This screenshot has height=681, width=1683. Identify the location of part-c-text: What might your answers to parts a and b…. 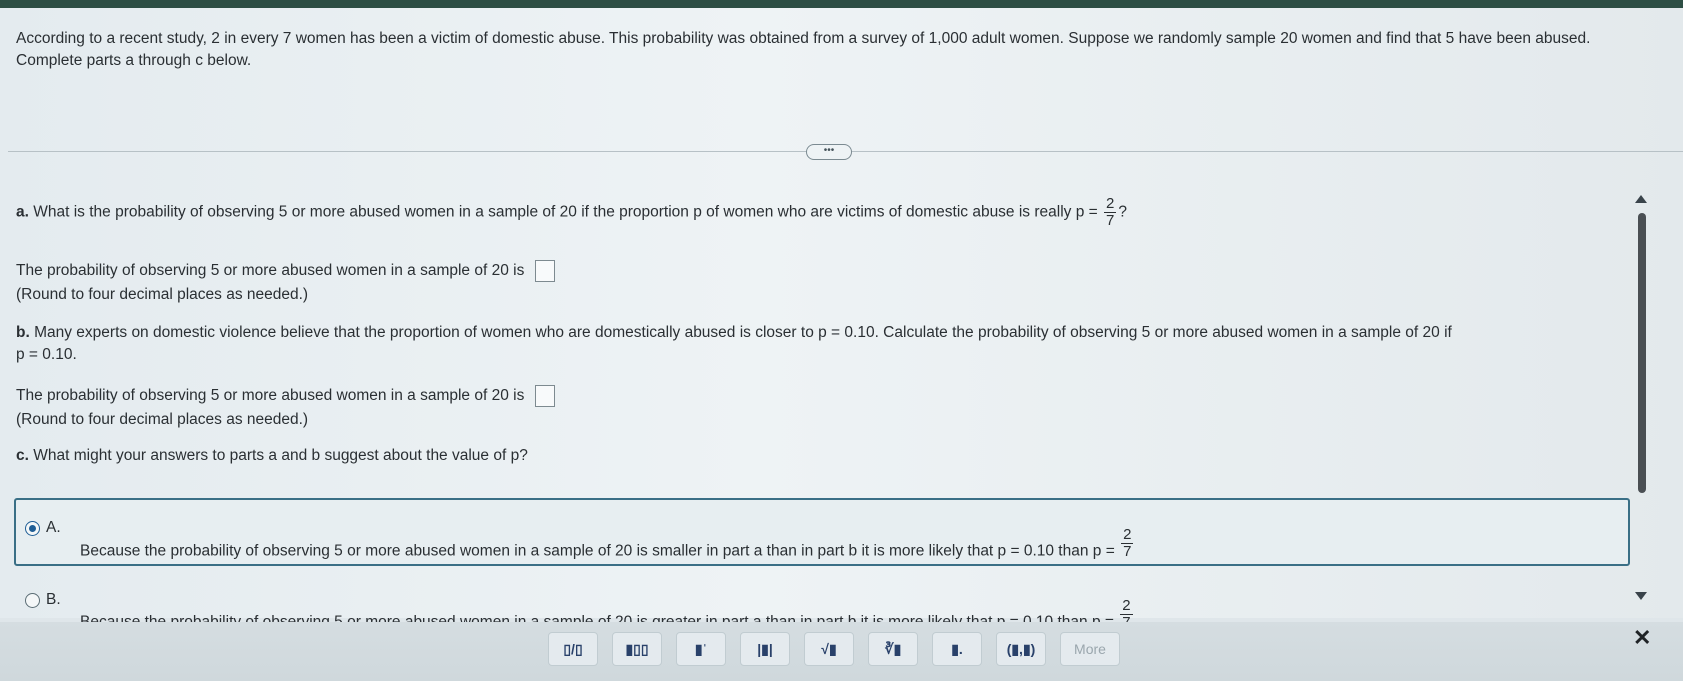
(280, 455).